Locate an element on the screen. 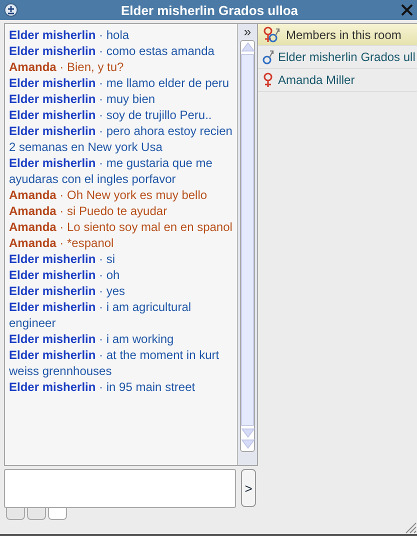 Image resolution: width=417 pixels, height=536 pixels. female-icon is located at coordinates (268, 80).